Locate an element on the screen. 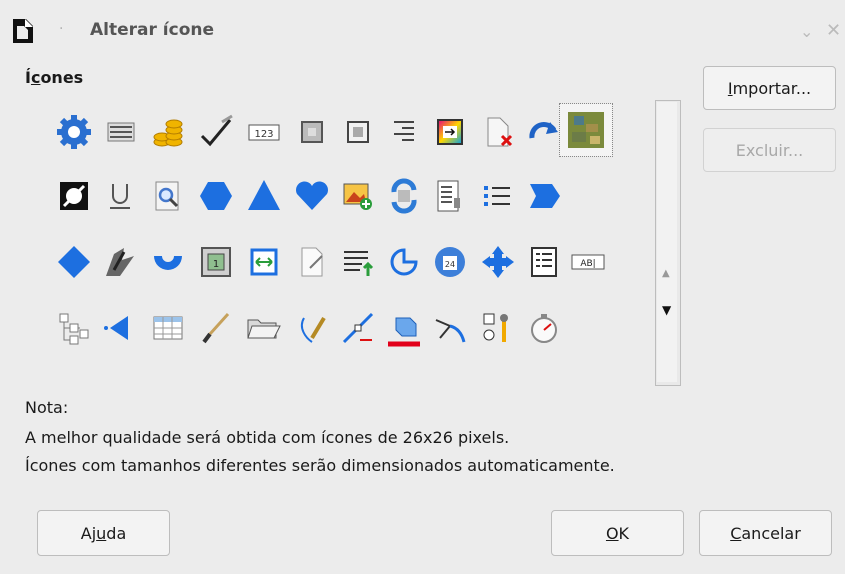 The height and width of the screenshot is (574, 845). minimize-icon: ⌄ is located at coordinates (806, 31).